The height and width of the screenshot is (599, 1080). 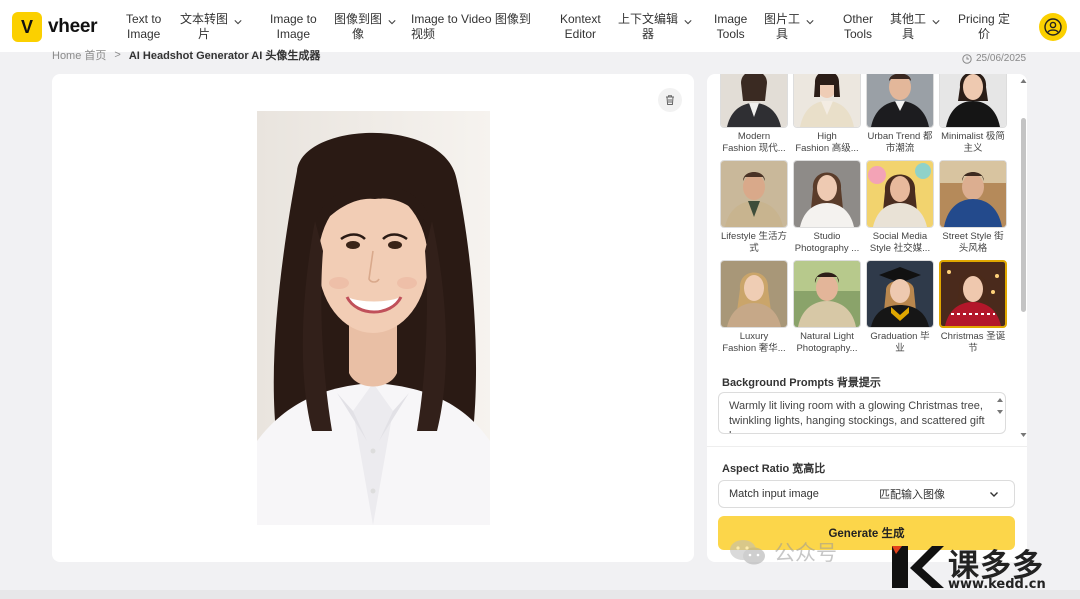 What do you see at coordinates (143, 27) in the screenshot?
I see `nav-text-to-image: Text to Image` at bounding box center [143, 27].